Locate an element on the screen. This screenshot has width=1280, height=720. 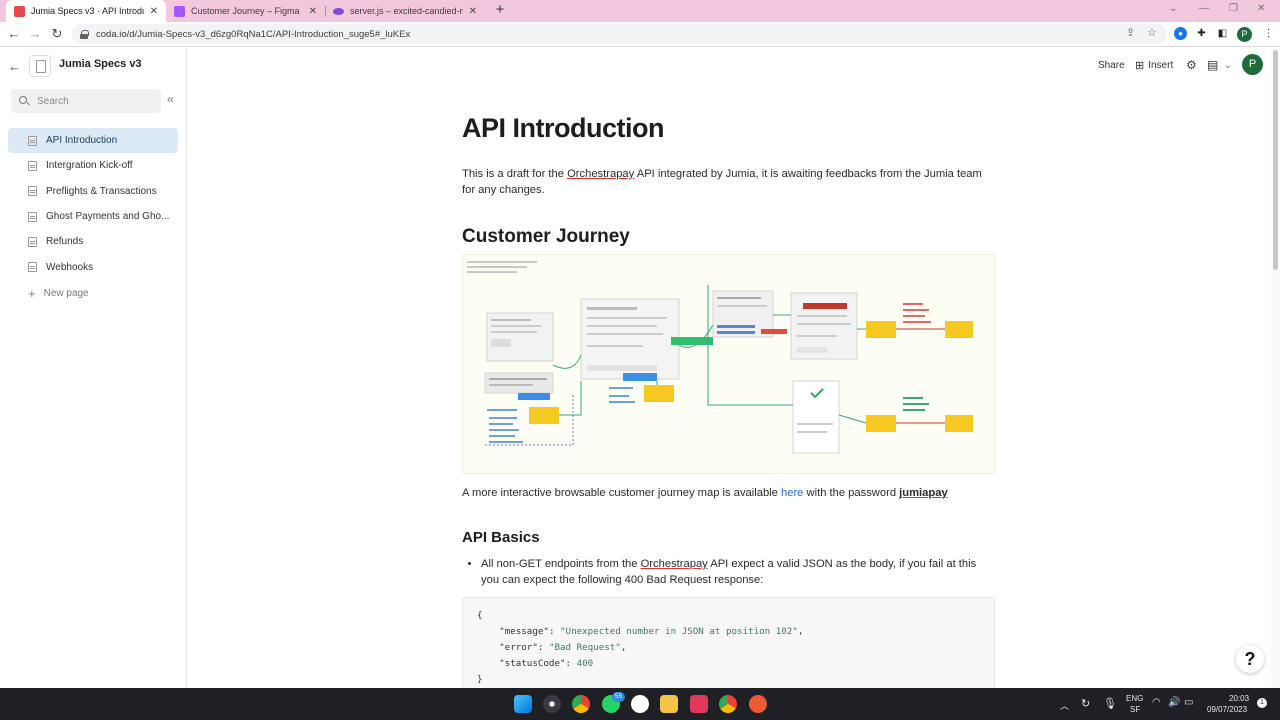
extension-icon: ● is located at coordinates (1180, 33).